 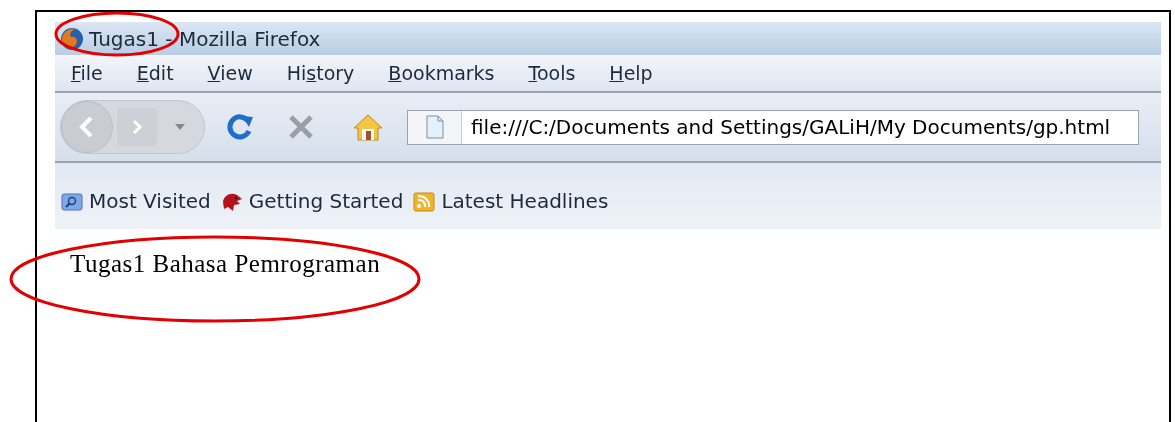 What do you see at coordinates (301, 127) in the screenshot?
I see `stop-icon` at bounding box center [301, 127].